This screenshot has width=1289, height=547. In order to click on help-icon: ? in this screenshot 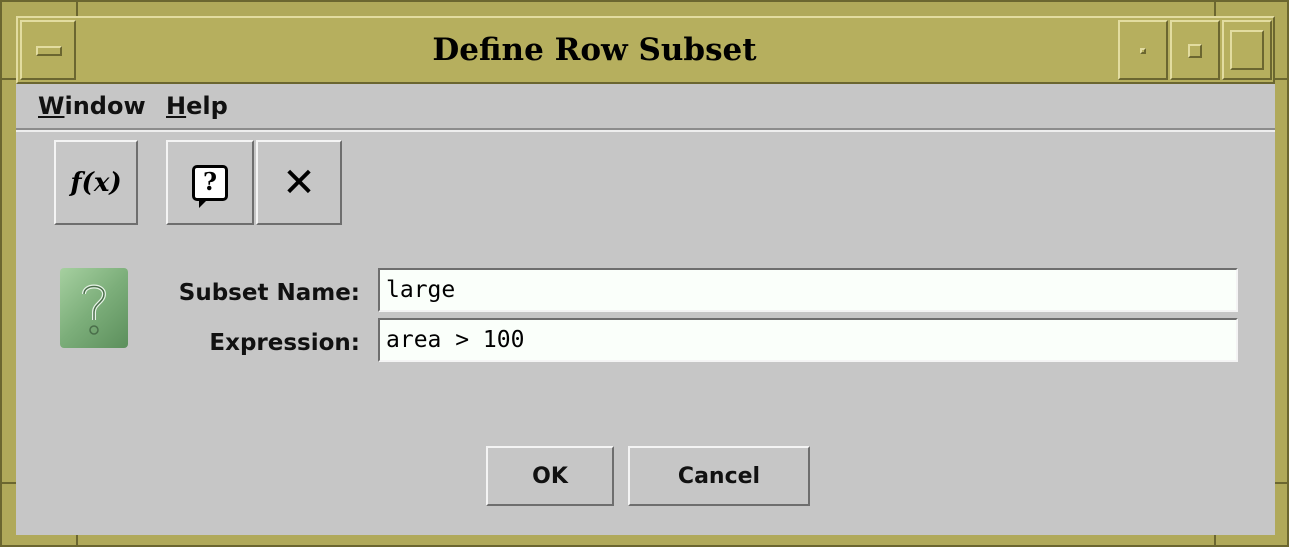, I will do `click(210, 186)`.